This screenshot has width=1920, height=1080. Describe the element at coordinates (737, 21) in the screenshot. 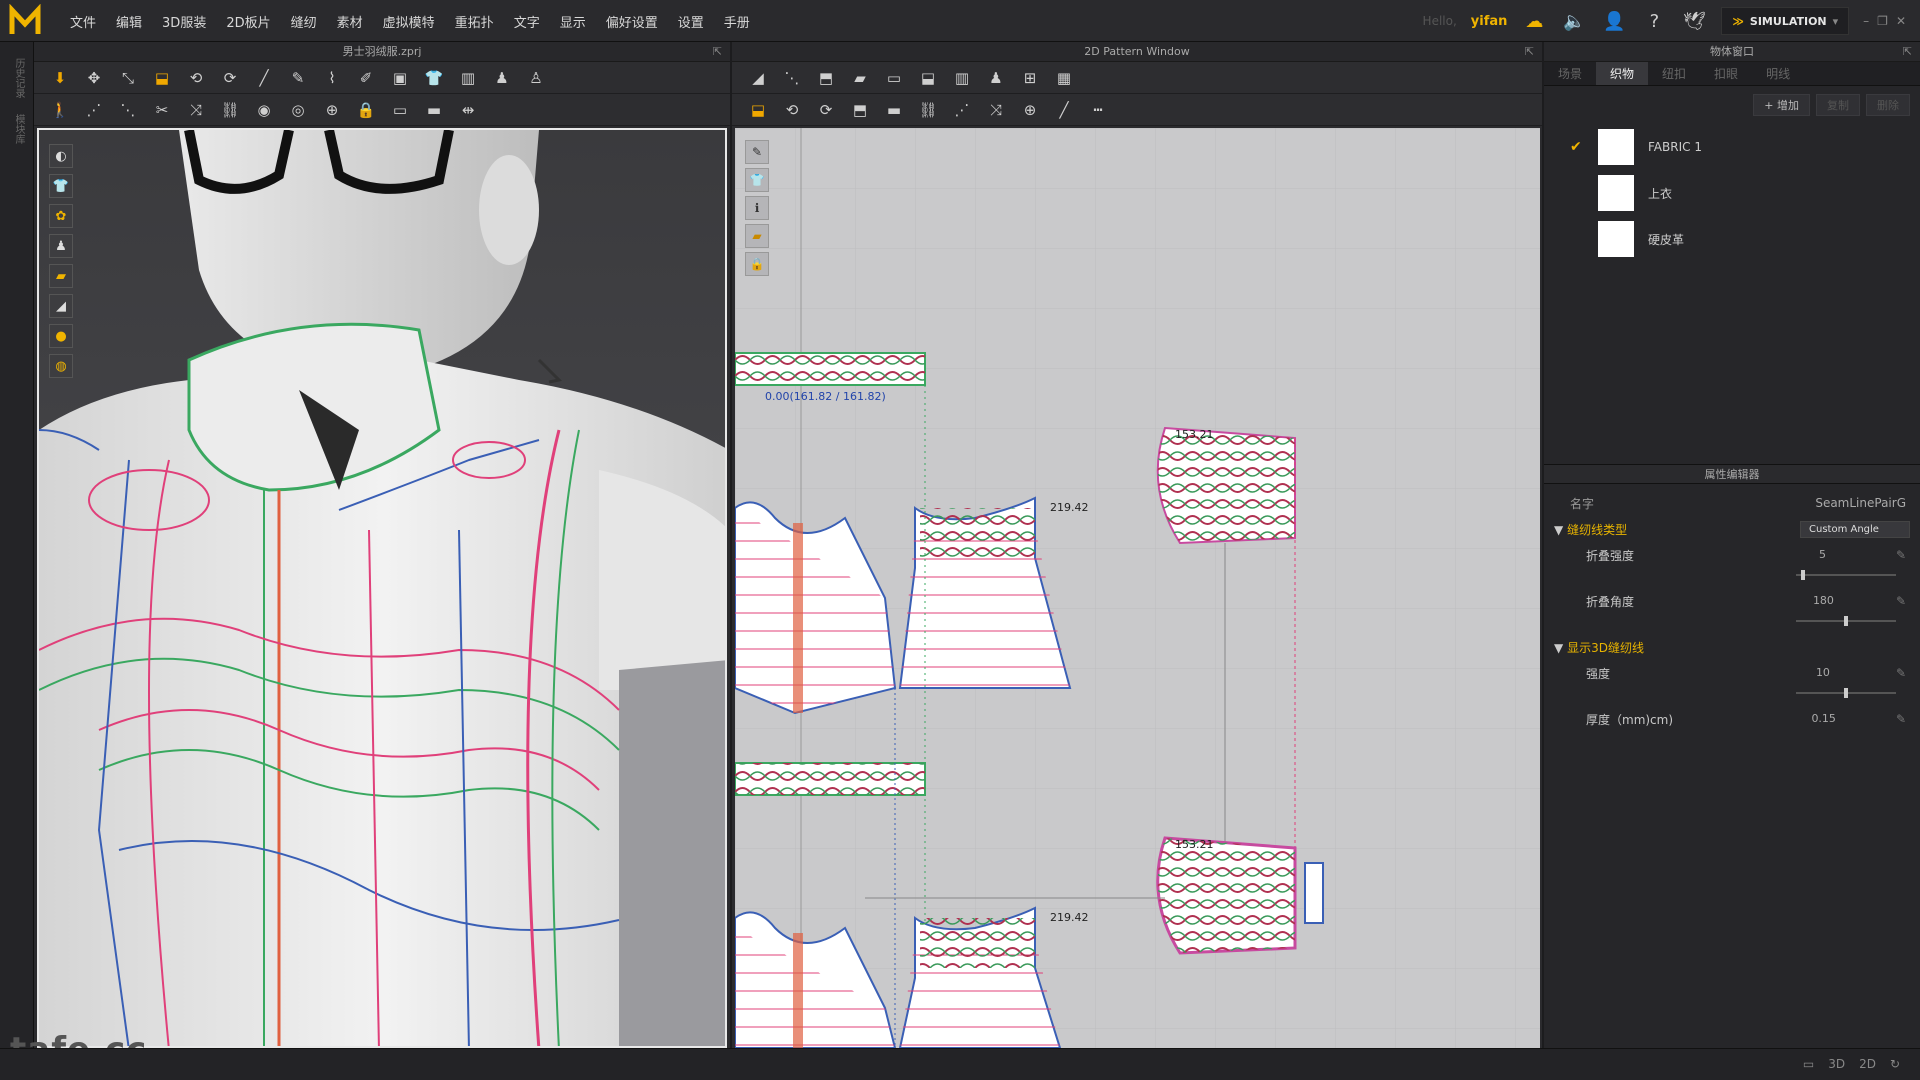

I see `menu-item-12: 手册` at that location.